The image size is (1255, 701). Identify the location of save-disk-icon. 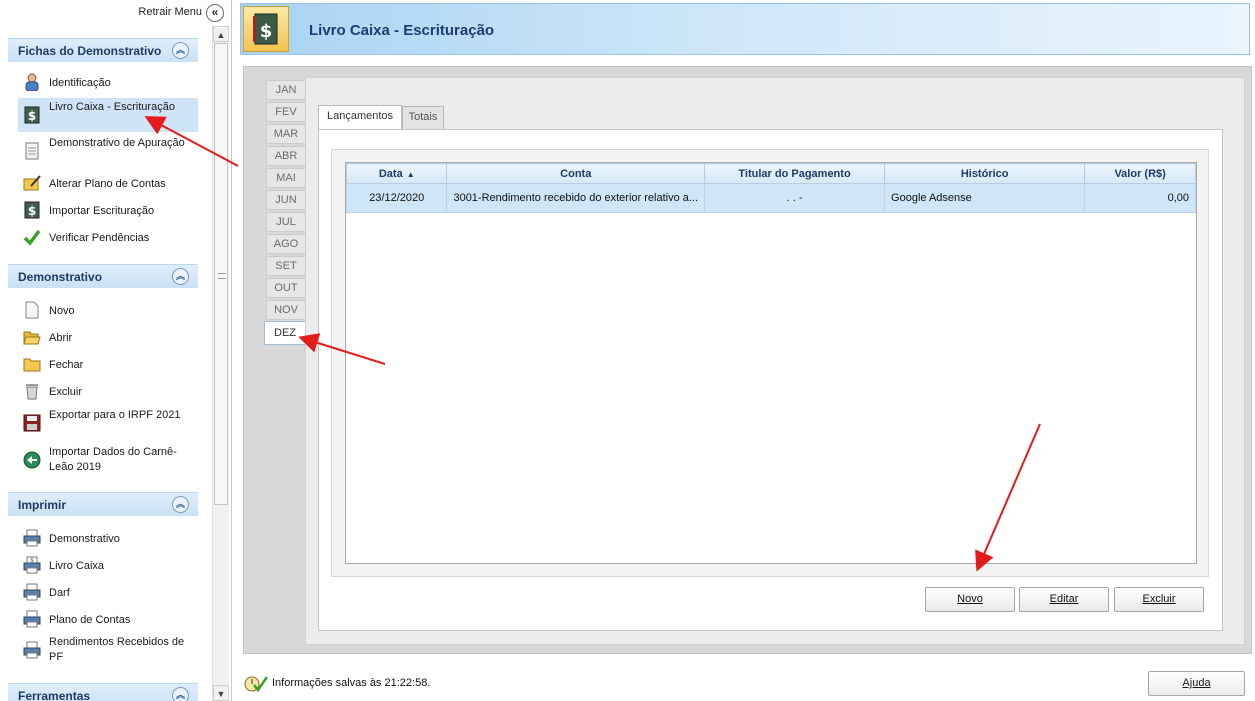
(32, 423).